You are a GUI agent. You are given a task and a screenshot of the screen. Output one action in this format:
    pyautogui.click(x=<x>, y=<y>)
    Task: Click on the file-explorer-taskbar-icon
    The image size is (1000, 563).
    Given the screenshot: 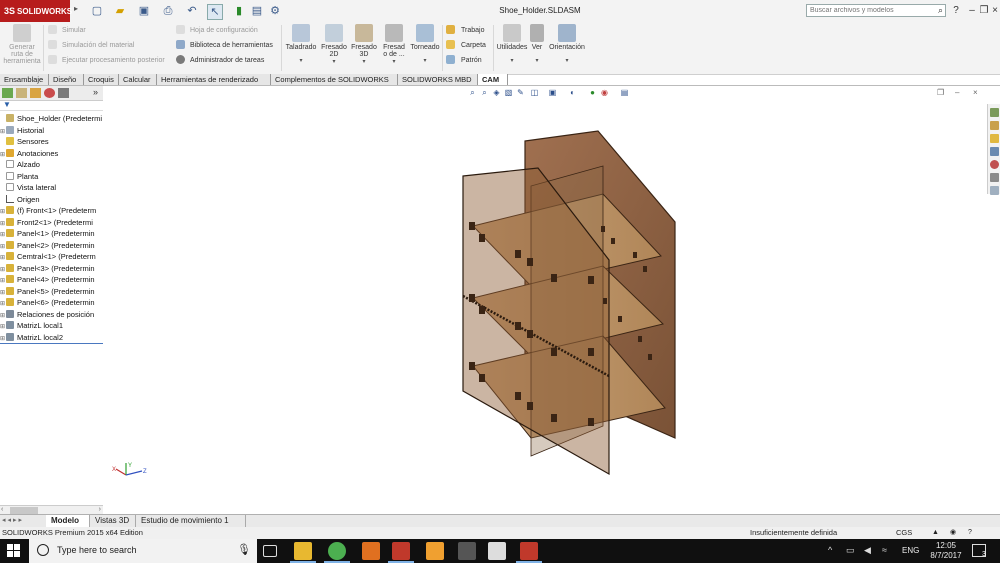 What is the action you would take?
    pyautogui.click(x=303, y=551)
    